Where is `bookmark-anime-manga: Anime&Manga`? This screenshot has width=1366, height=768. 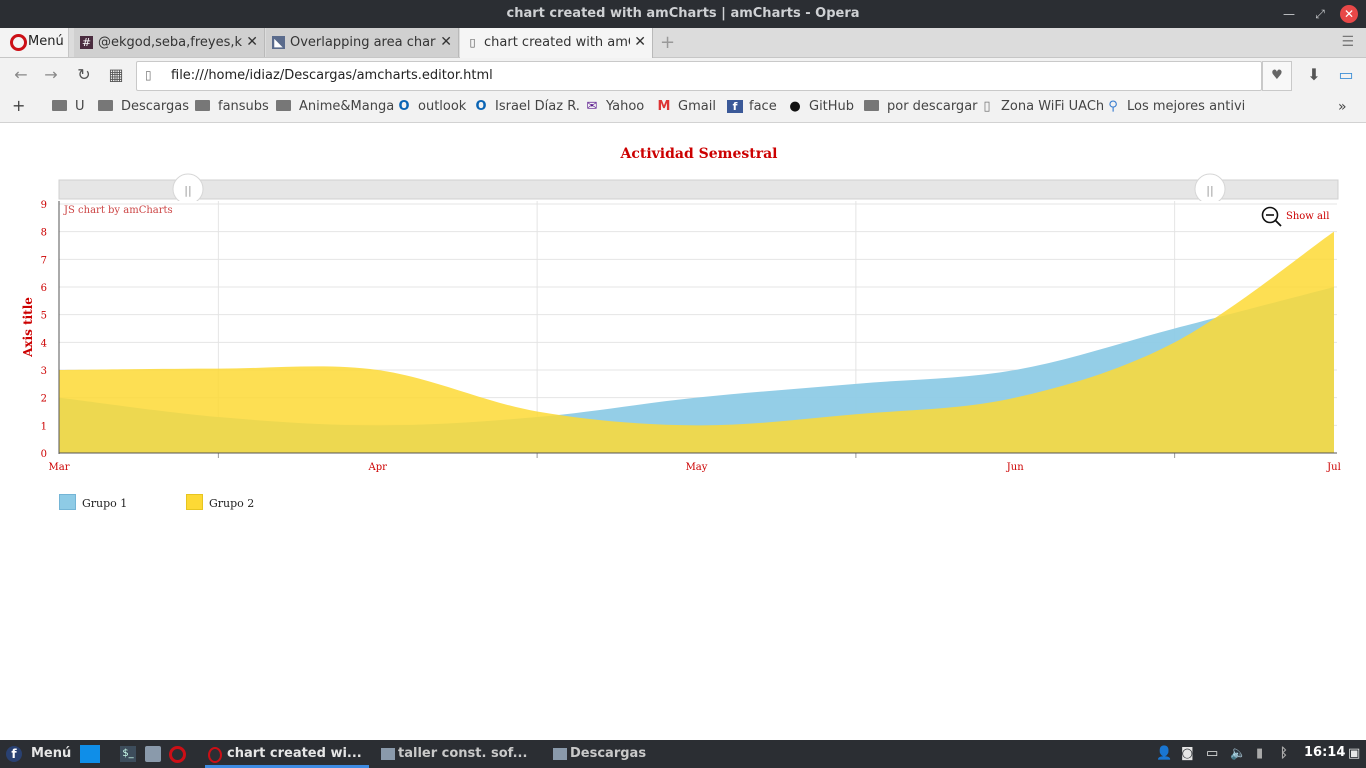
bookmark-anime-manga: Anime&Manga is located at coordinates (335, 106).